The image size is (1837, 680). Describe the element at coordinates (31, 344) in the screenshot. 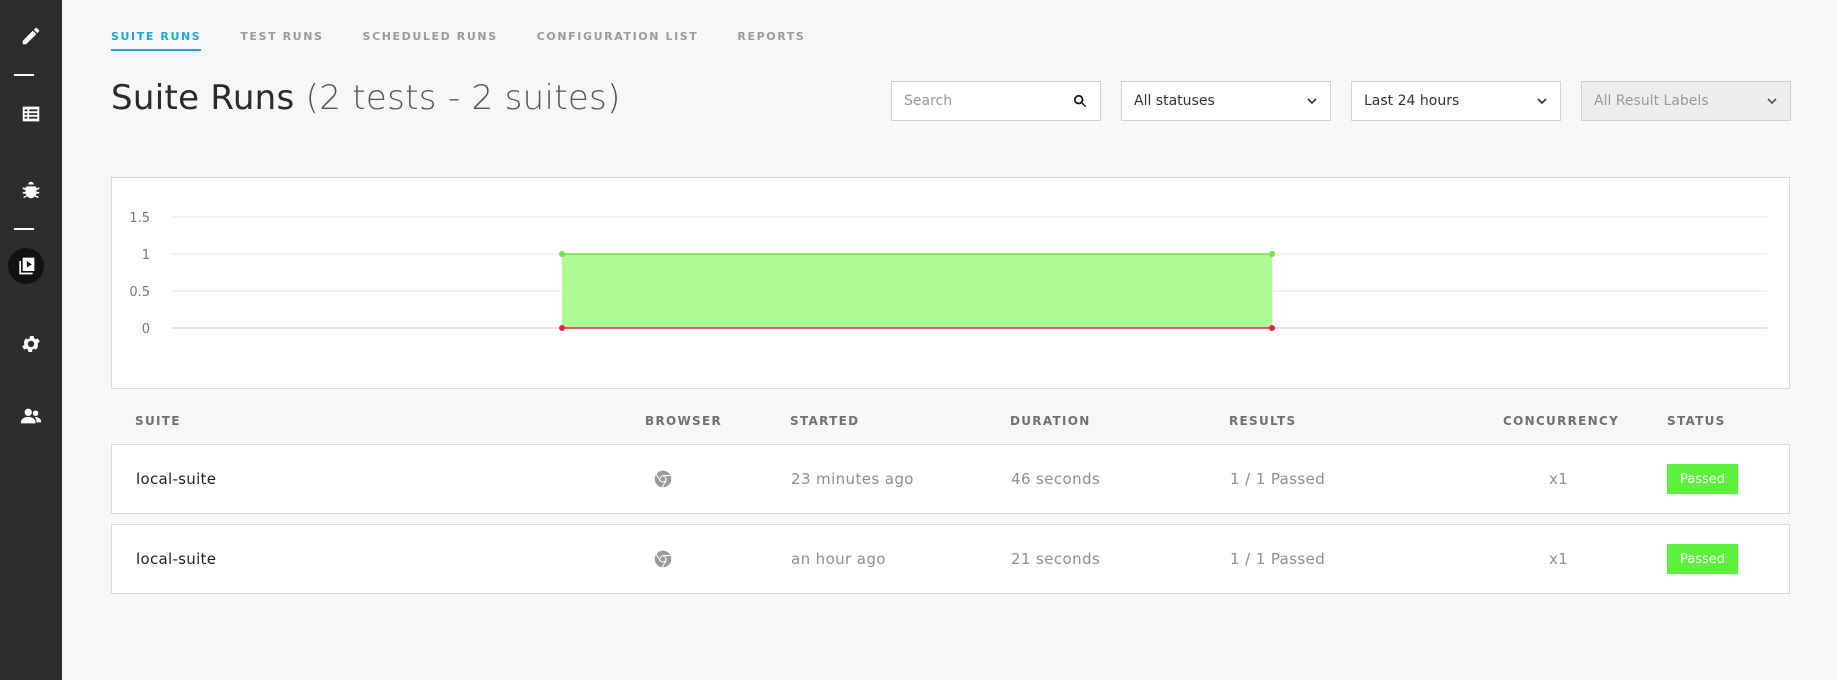

I see `gear-icon` at that location.